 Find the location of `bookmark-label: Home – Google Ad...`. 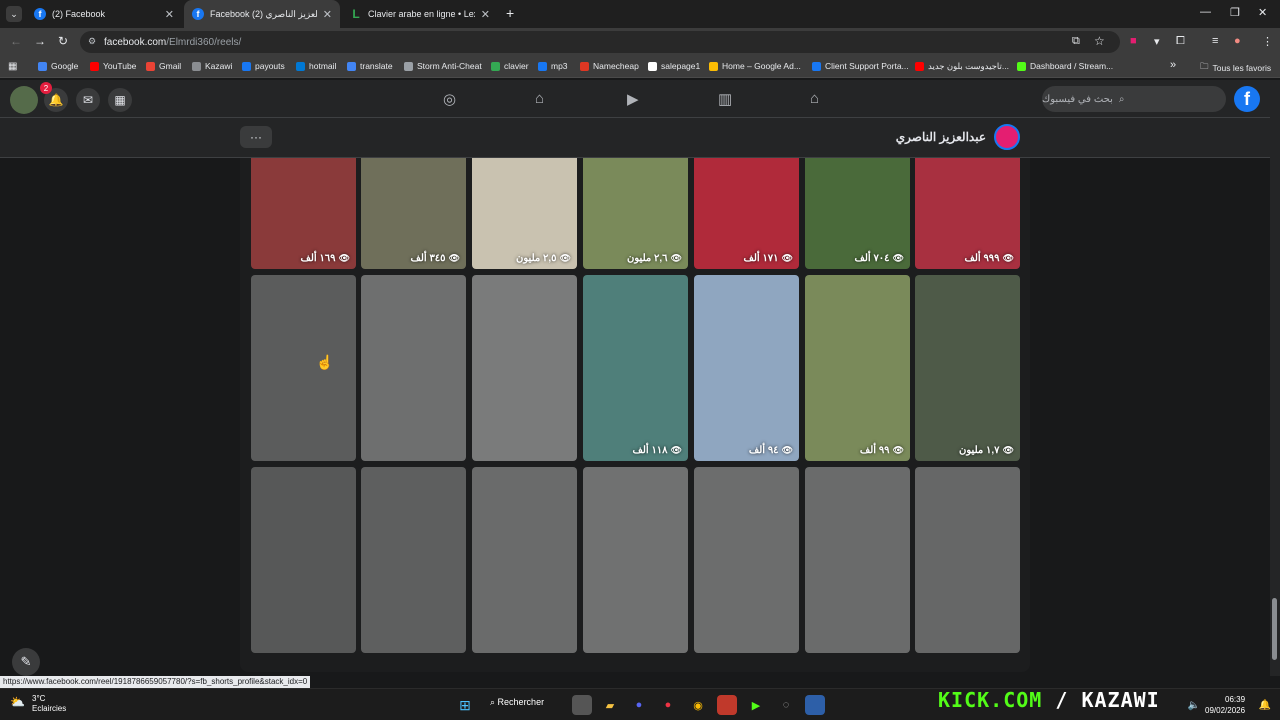

bookmark-label: Home – Google Ad... is located at coordinates (761, 66).